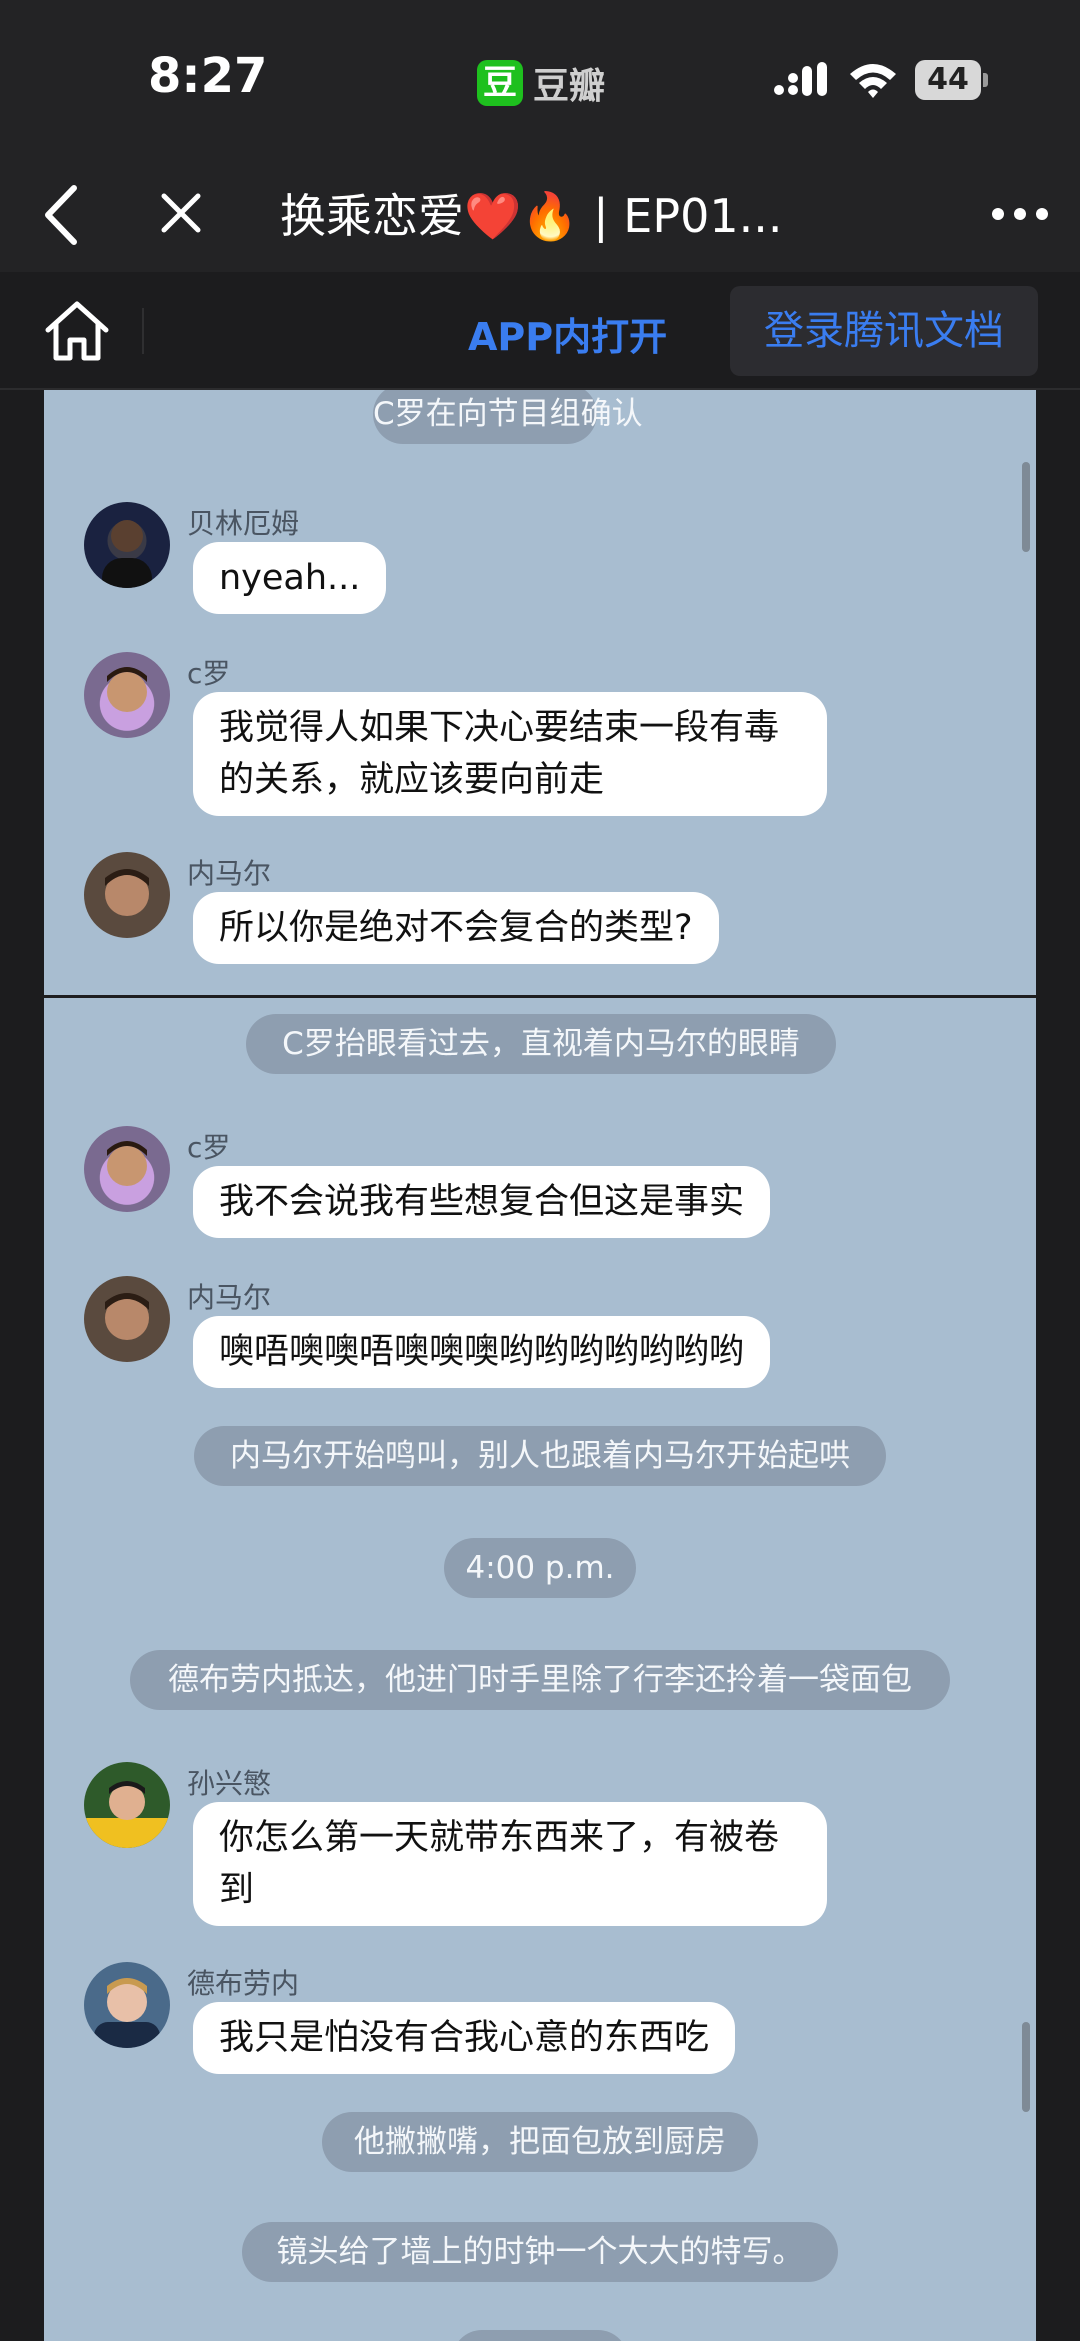  What do you see at coordinates (482, 1352) in the screenshot?
I see `message-bubble: 噢唔噢噢唔噢噢噢哟哟哟哟哟哟哟` at bounding box center [482, 1352].